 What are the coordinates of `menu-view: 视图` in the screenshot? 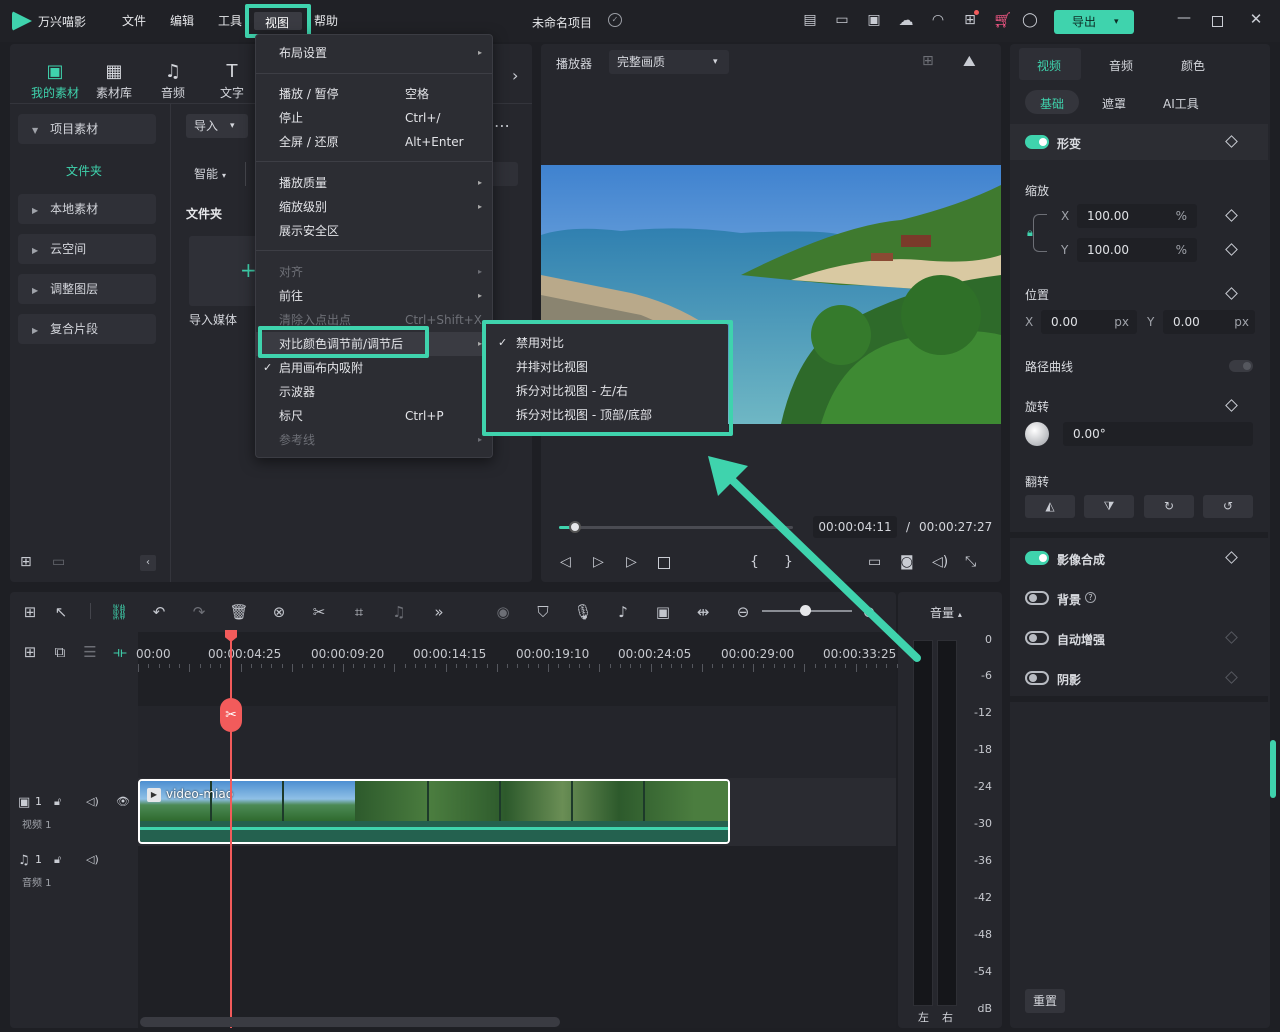 It's located at (278, 21).